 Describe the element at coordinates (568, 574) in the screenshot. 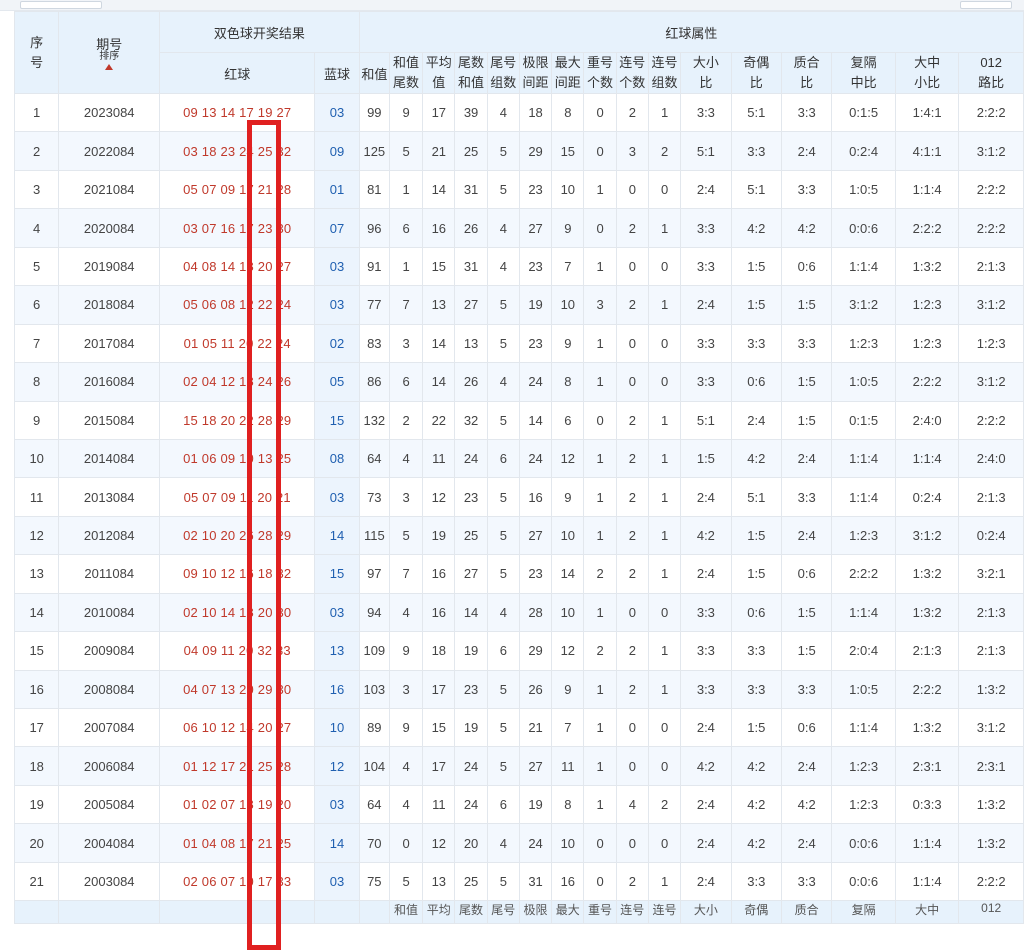

I see `attr-cell: 14` at that location.